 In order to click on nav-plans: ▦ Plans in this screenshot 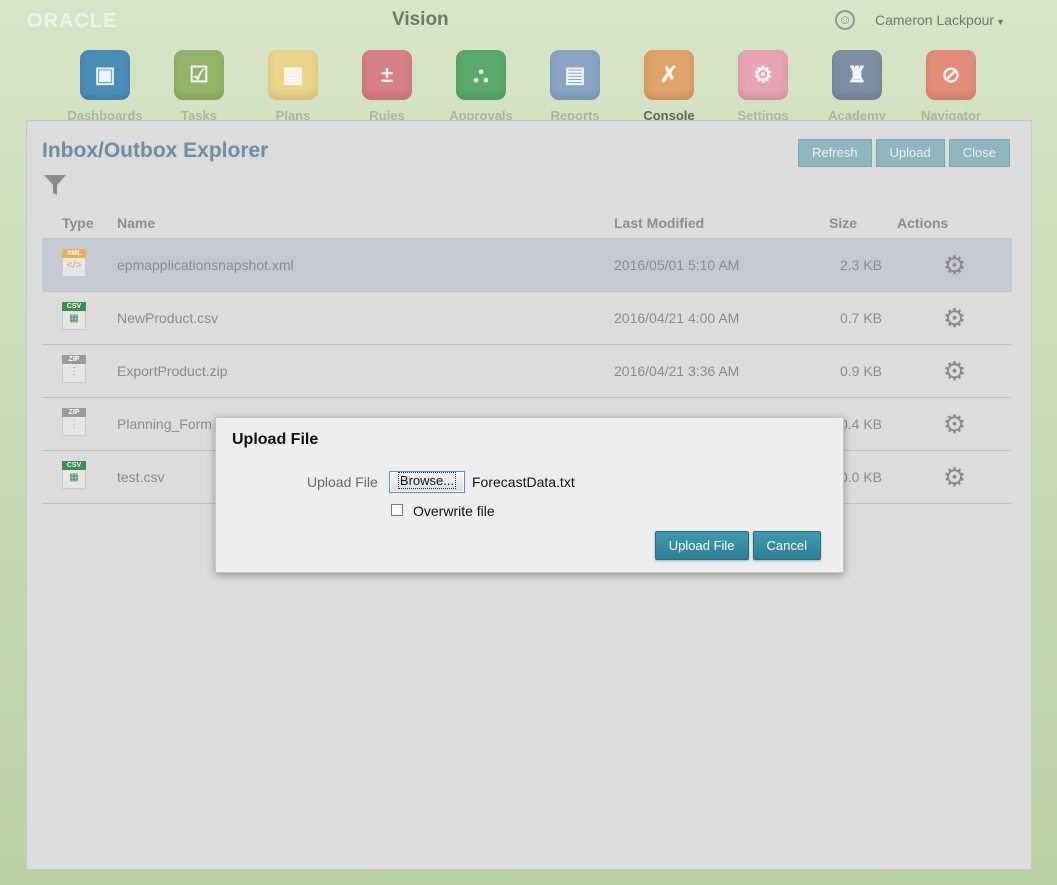, I will do `click(293, 86)`.